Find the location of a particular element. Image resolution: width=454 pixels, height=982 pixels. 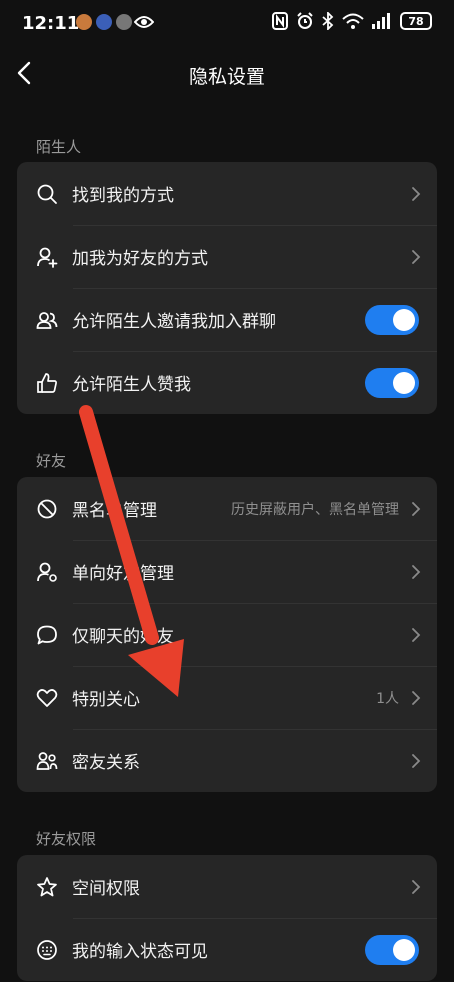

status-indicators: 78 is located at coordinates (352, 21).